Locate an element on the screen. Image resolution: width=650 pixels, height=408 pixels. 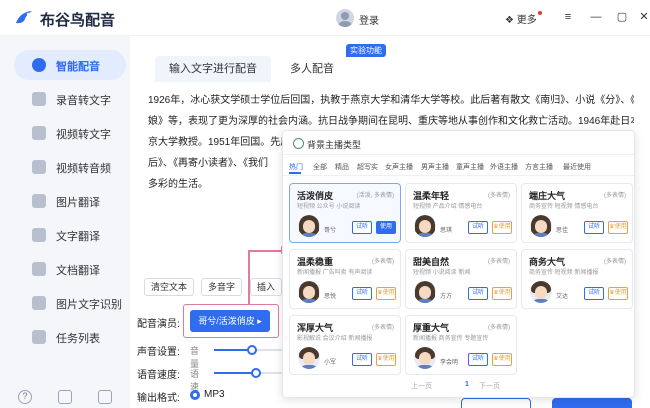
clear-text-button: 清空文本 is located at coordinates (169, 287).